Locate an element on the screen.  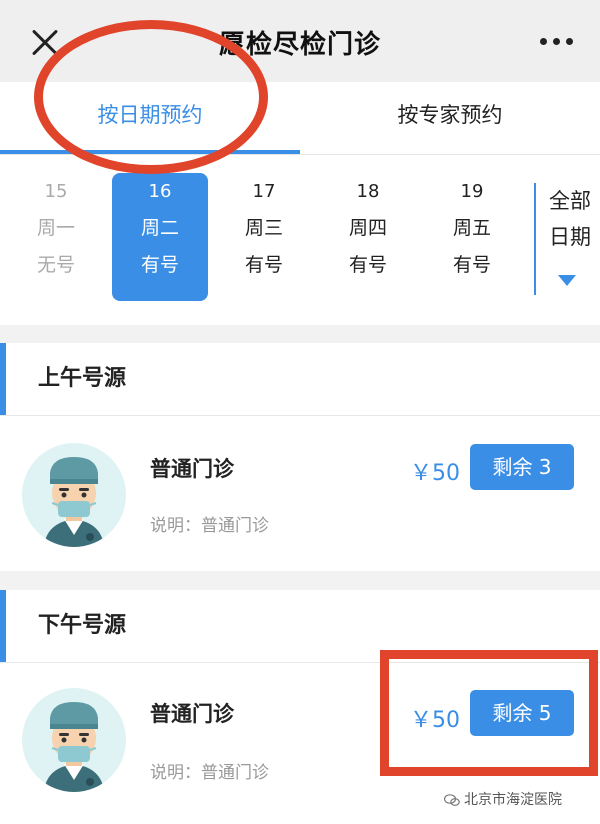
date-weekday: 周四 is located at coordinates (367, 228).